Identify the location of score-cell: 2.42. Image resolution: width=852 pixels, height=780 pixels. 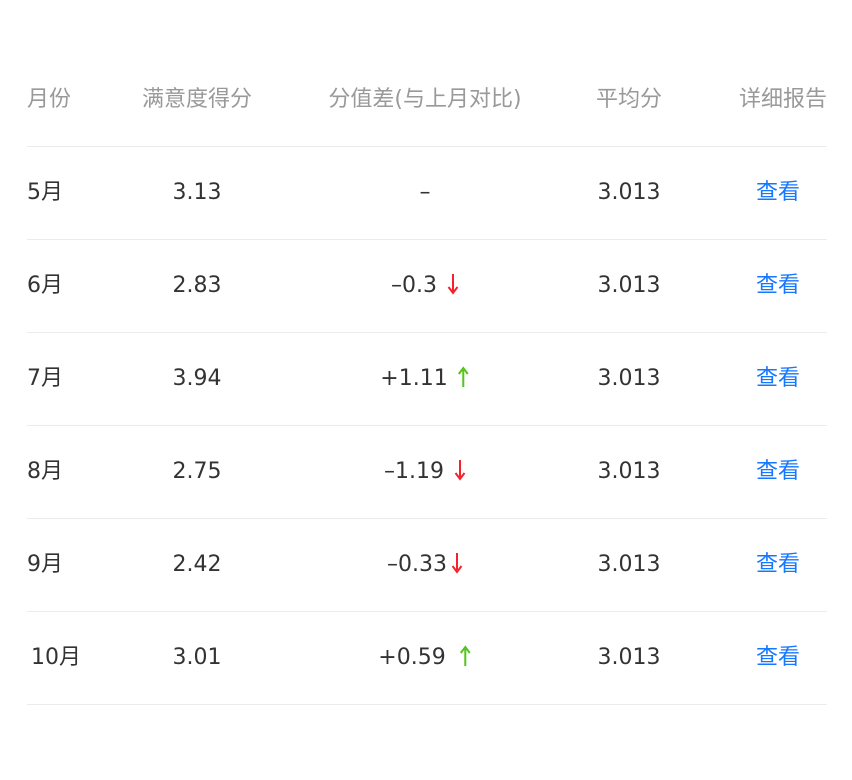
(197, 564).